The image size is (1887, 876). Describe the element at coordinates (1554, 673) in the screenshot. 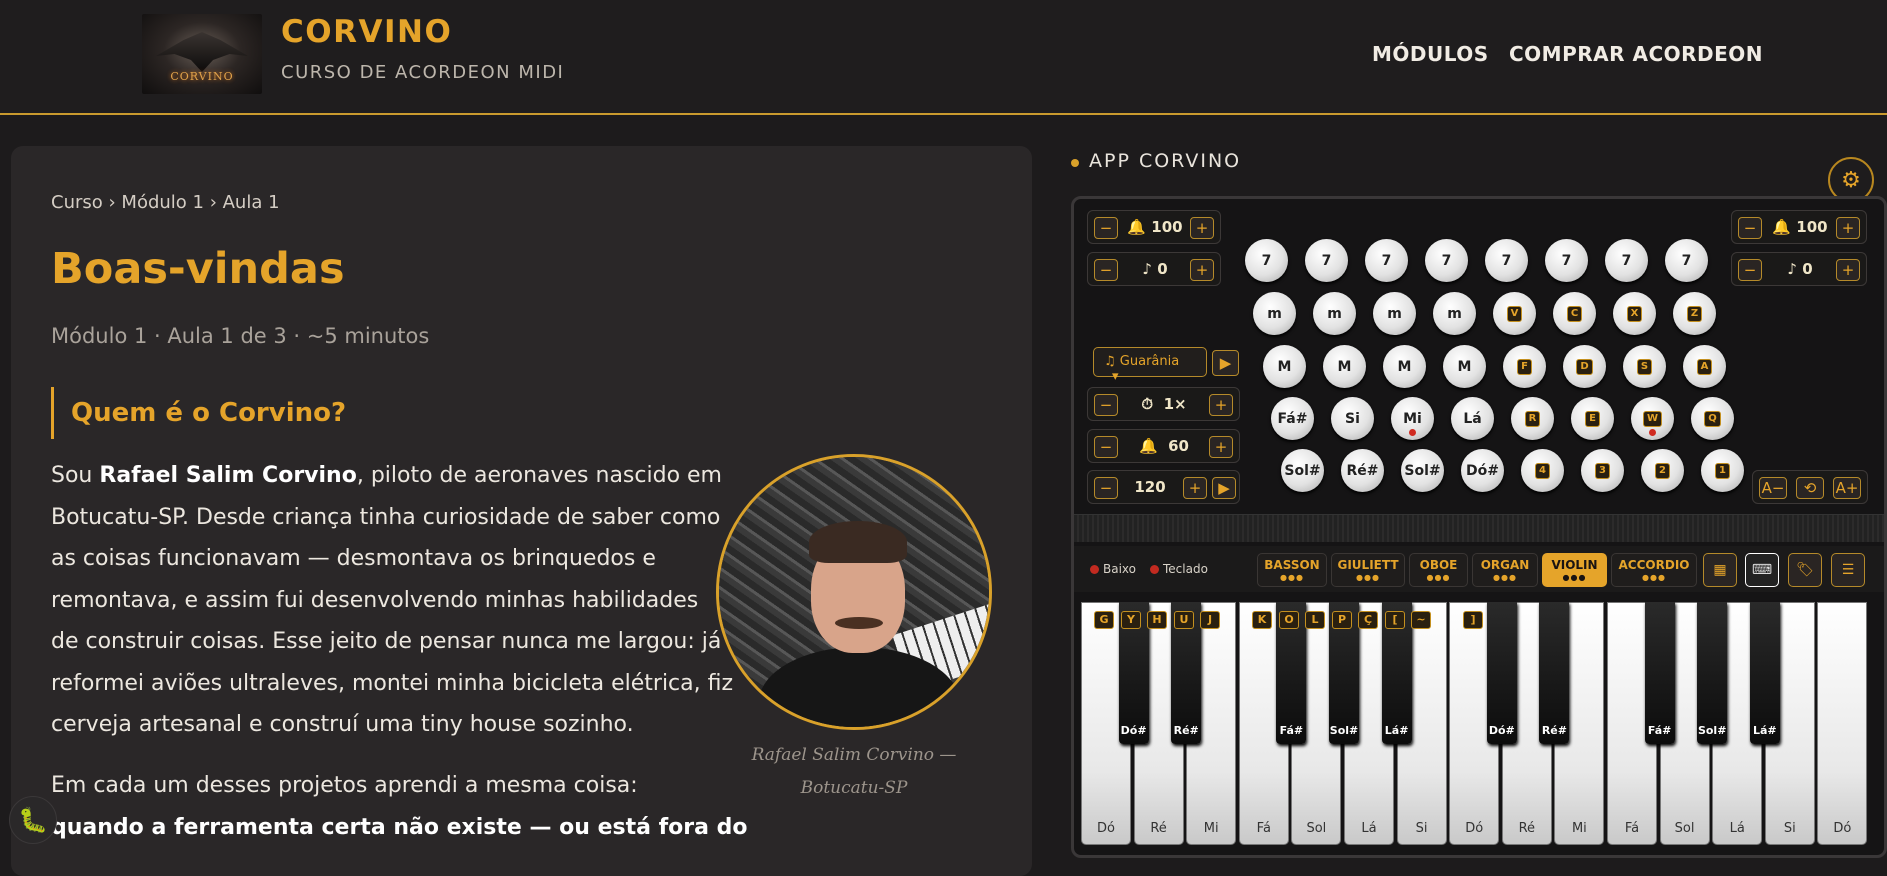

I see `black-key: Ré#` at that location.